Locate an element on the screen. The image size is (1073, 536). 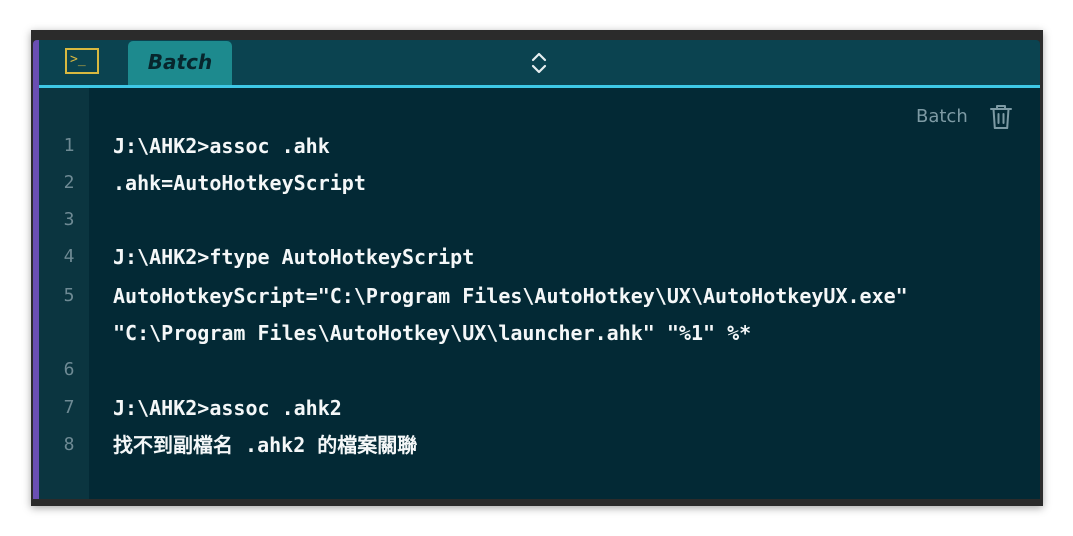
line-number: 7 is located at coordinates (69, 407).